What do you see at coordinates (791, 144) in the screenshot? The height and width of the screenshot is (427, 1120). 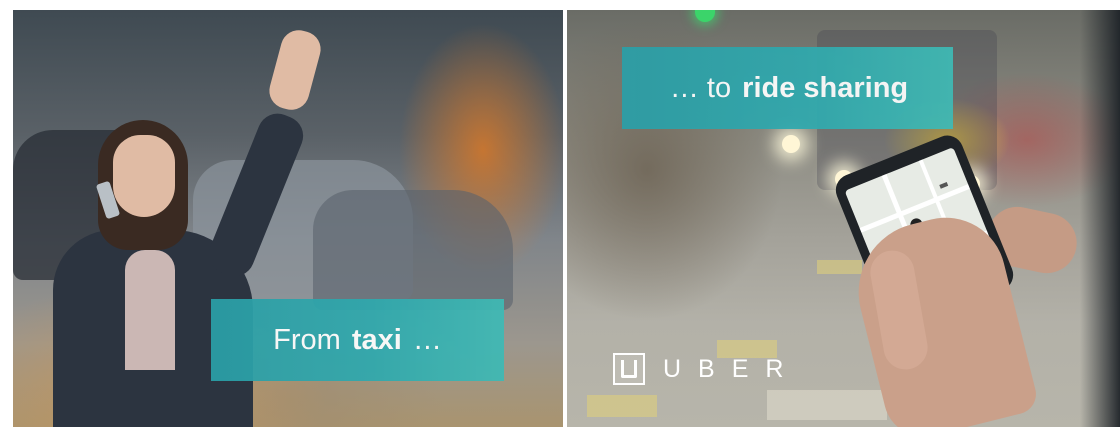 I see `headlight` at bounding box center [791, 144].